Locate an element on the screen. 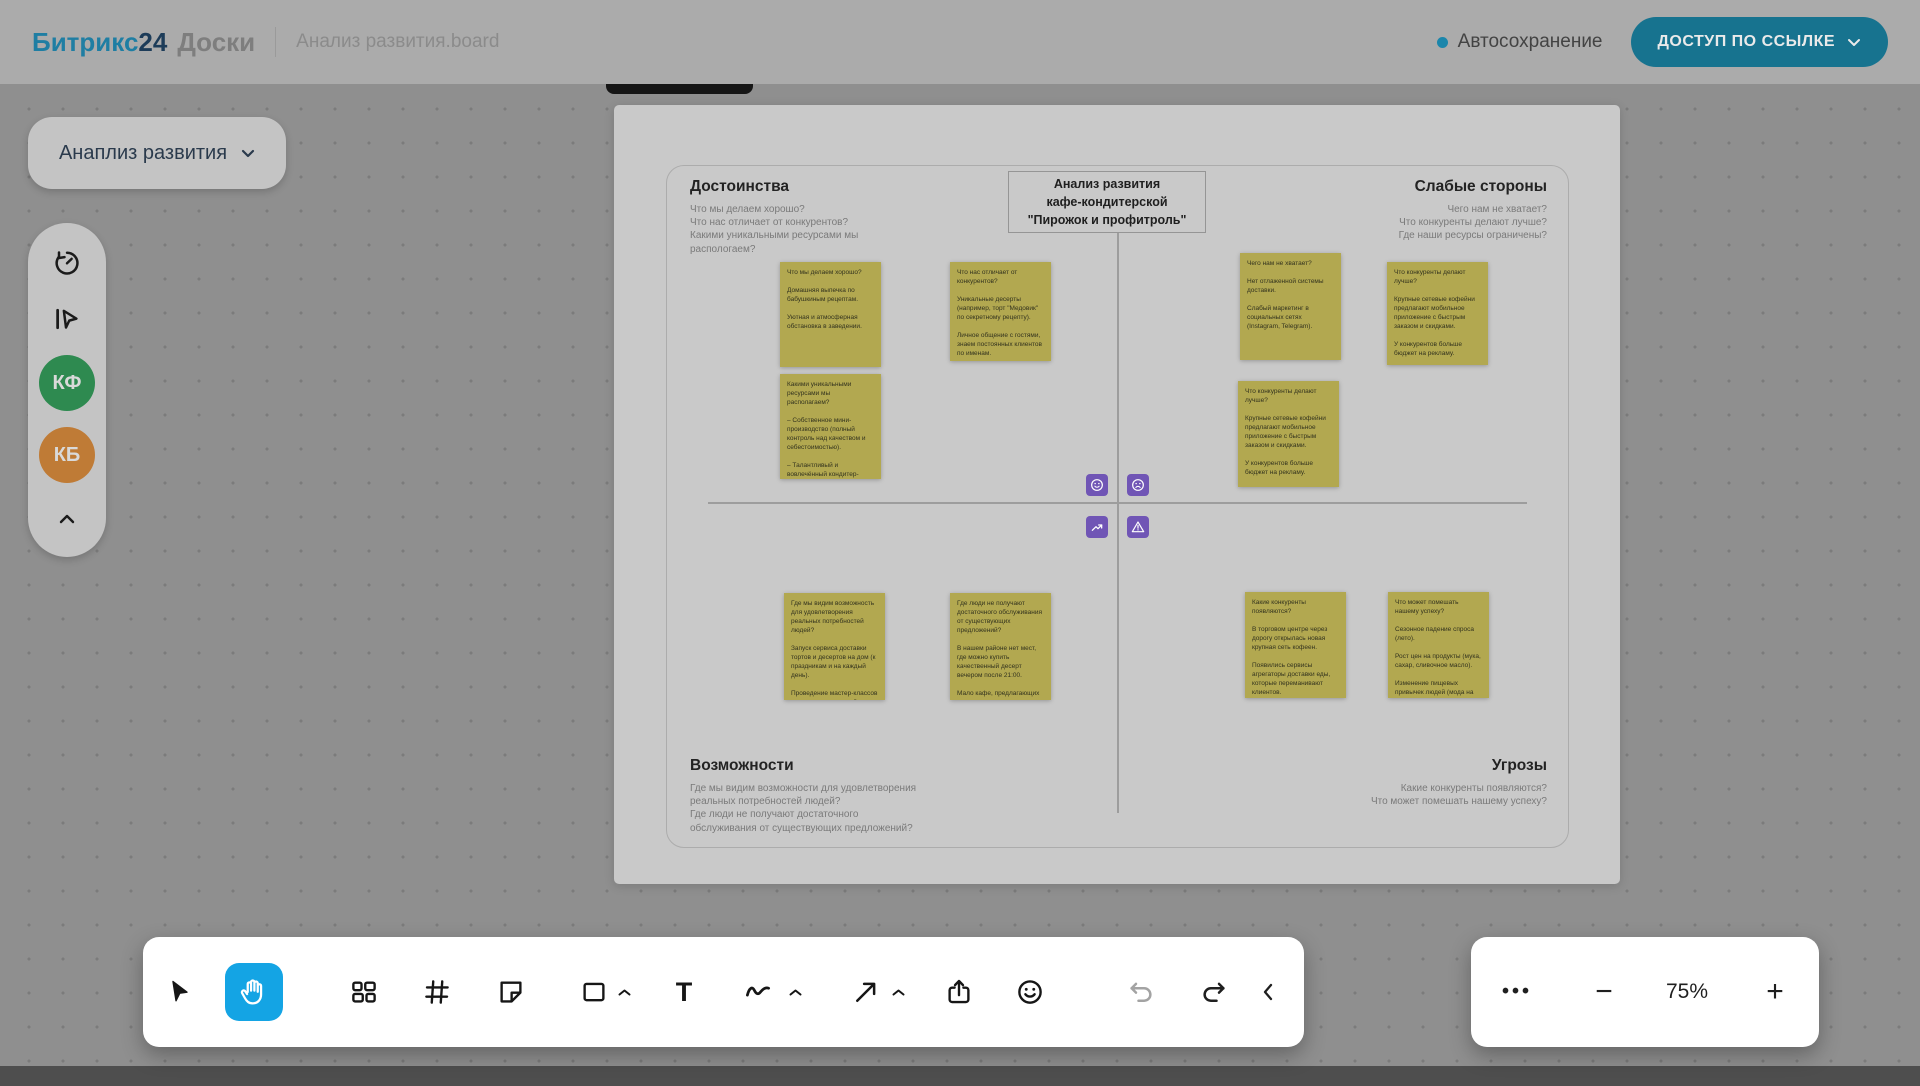 This screenshot has width=1920, height=1086. sticky-note-icon is located at coordinates (511, 992).